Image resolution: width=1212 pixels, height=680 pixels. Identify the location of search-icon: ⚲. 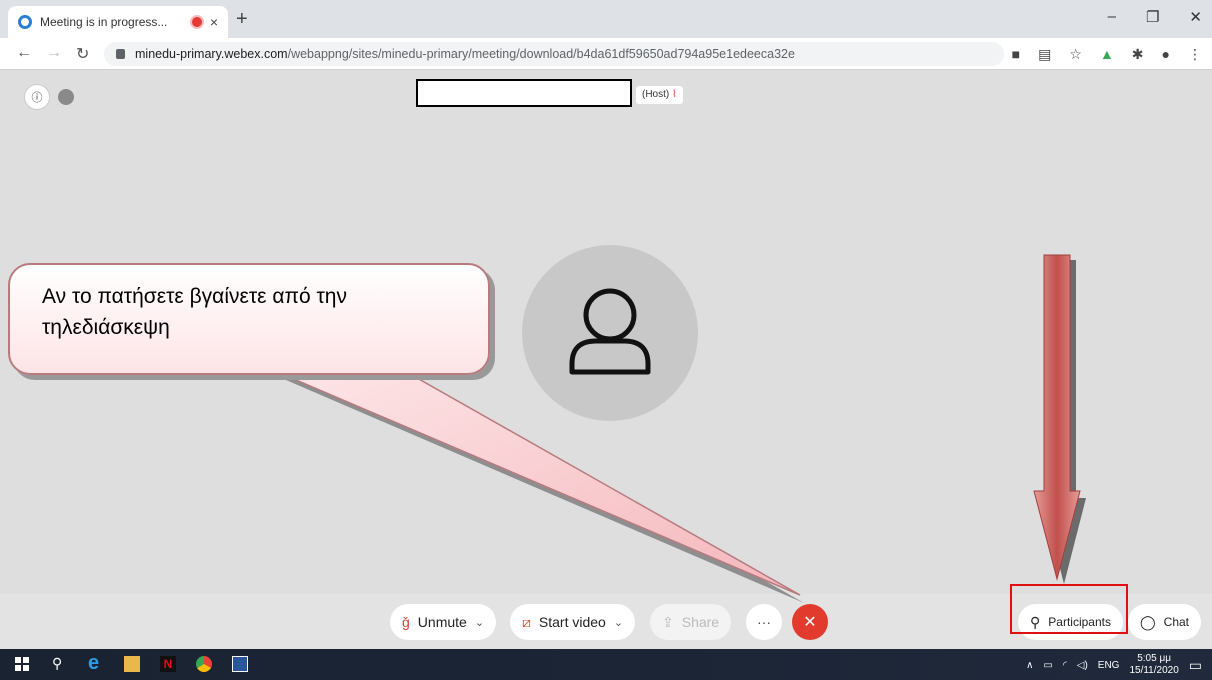
(57, 663).